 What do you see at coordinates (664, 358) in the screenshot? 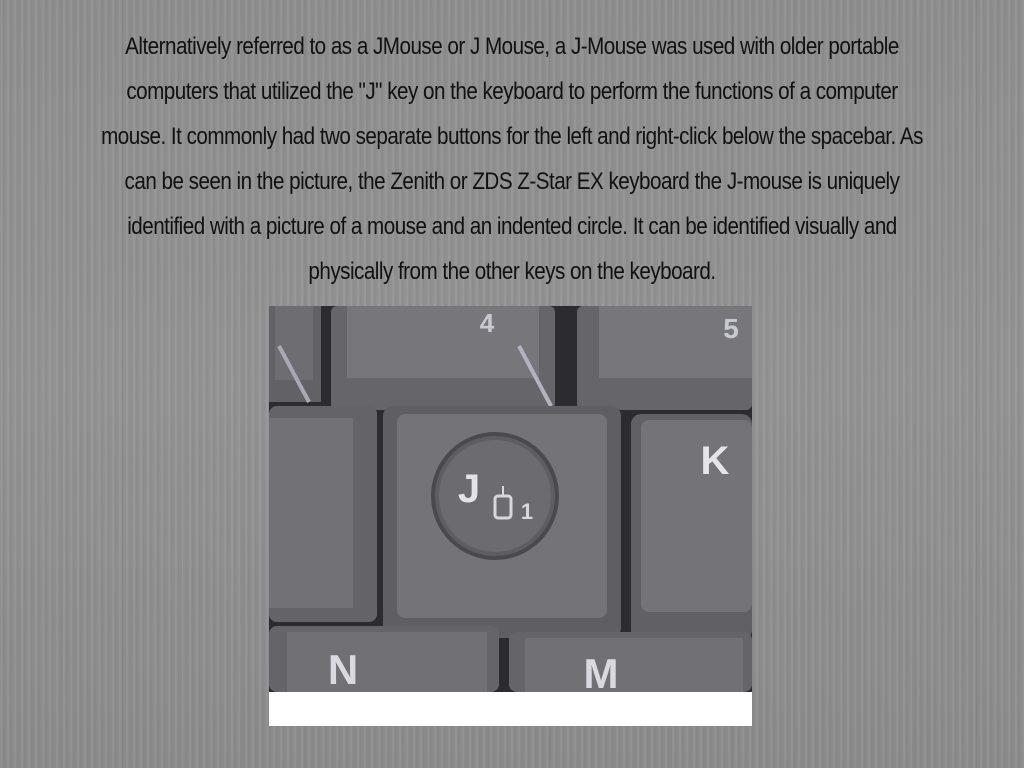
I see `key-5: 5` at bounding box center [664, 358].